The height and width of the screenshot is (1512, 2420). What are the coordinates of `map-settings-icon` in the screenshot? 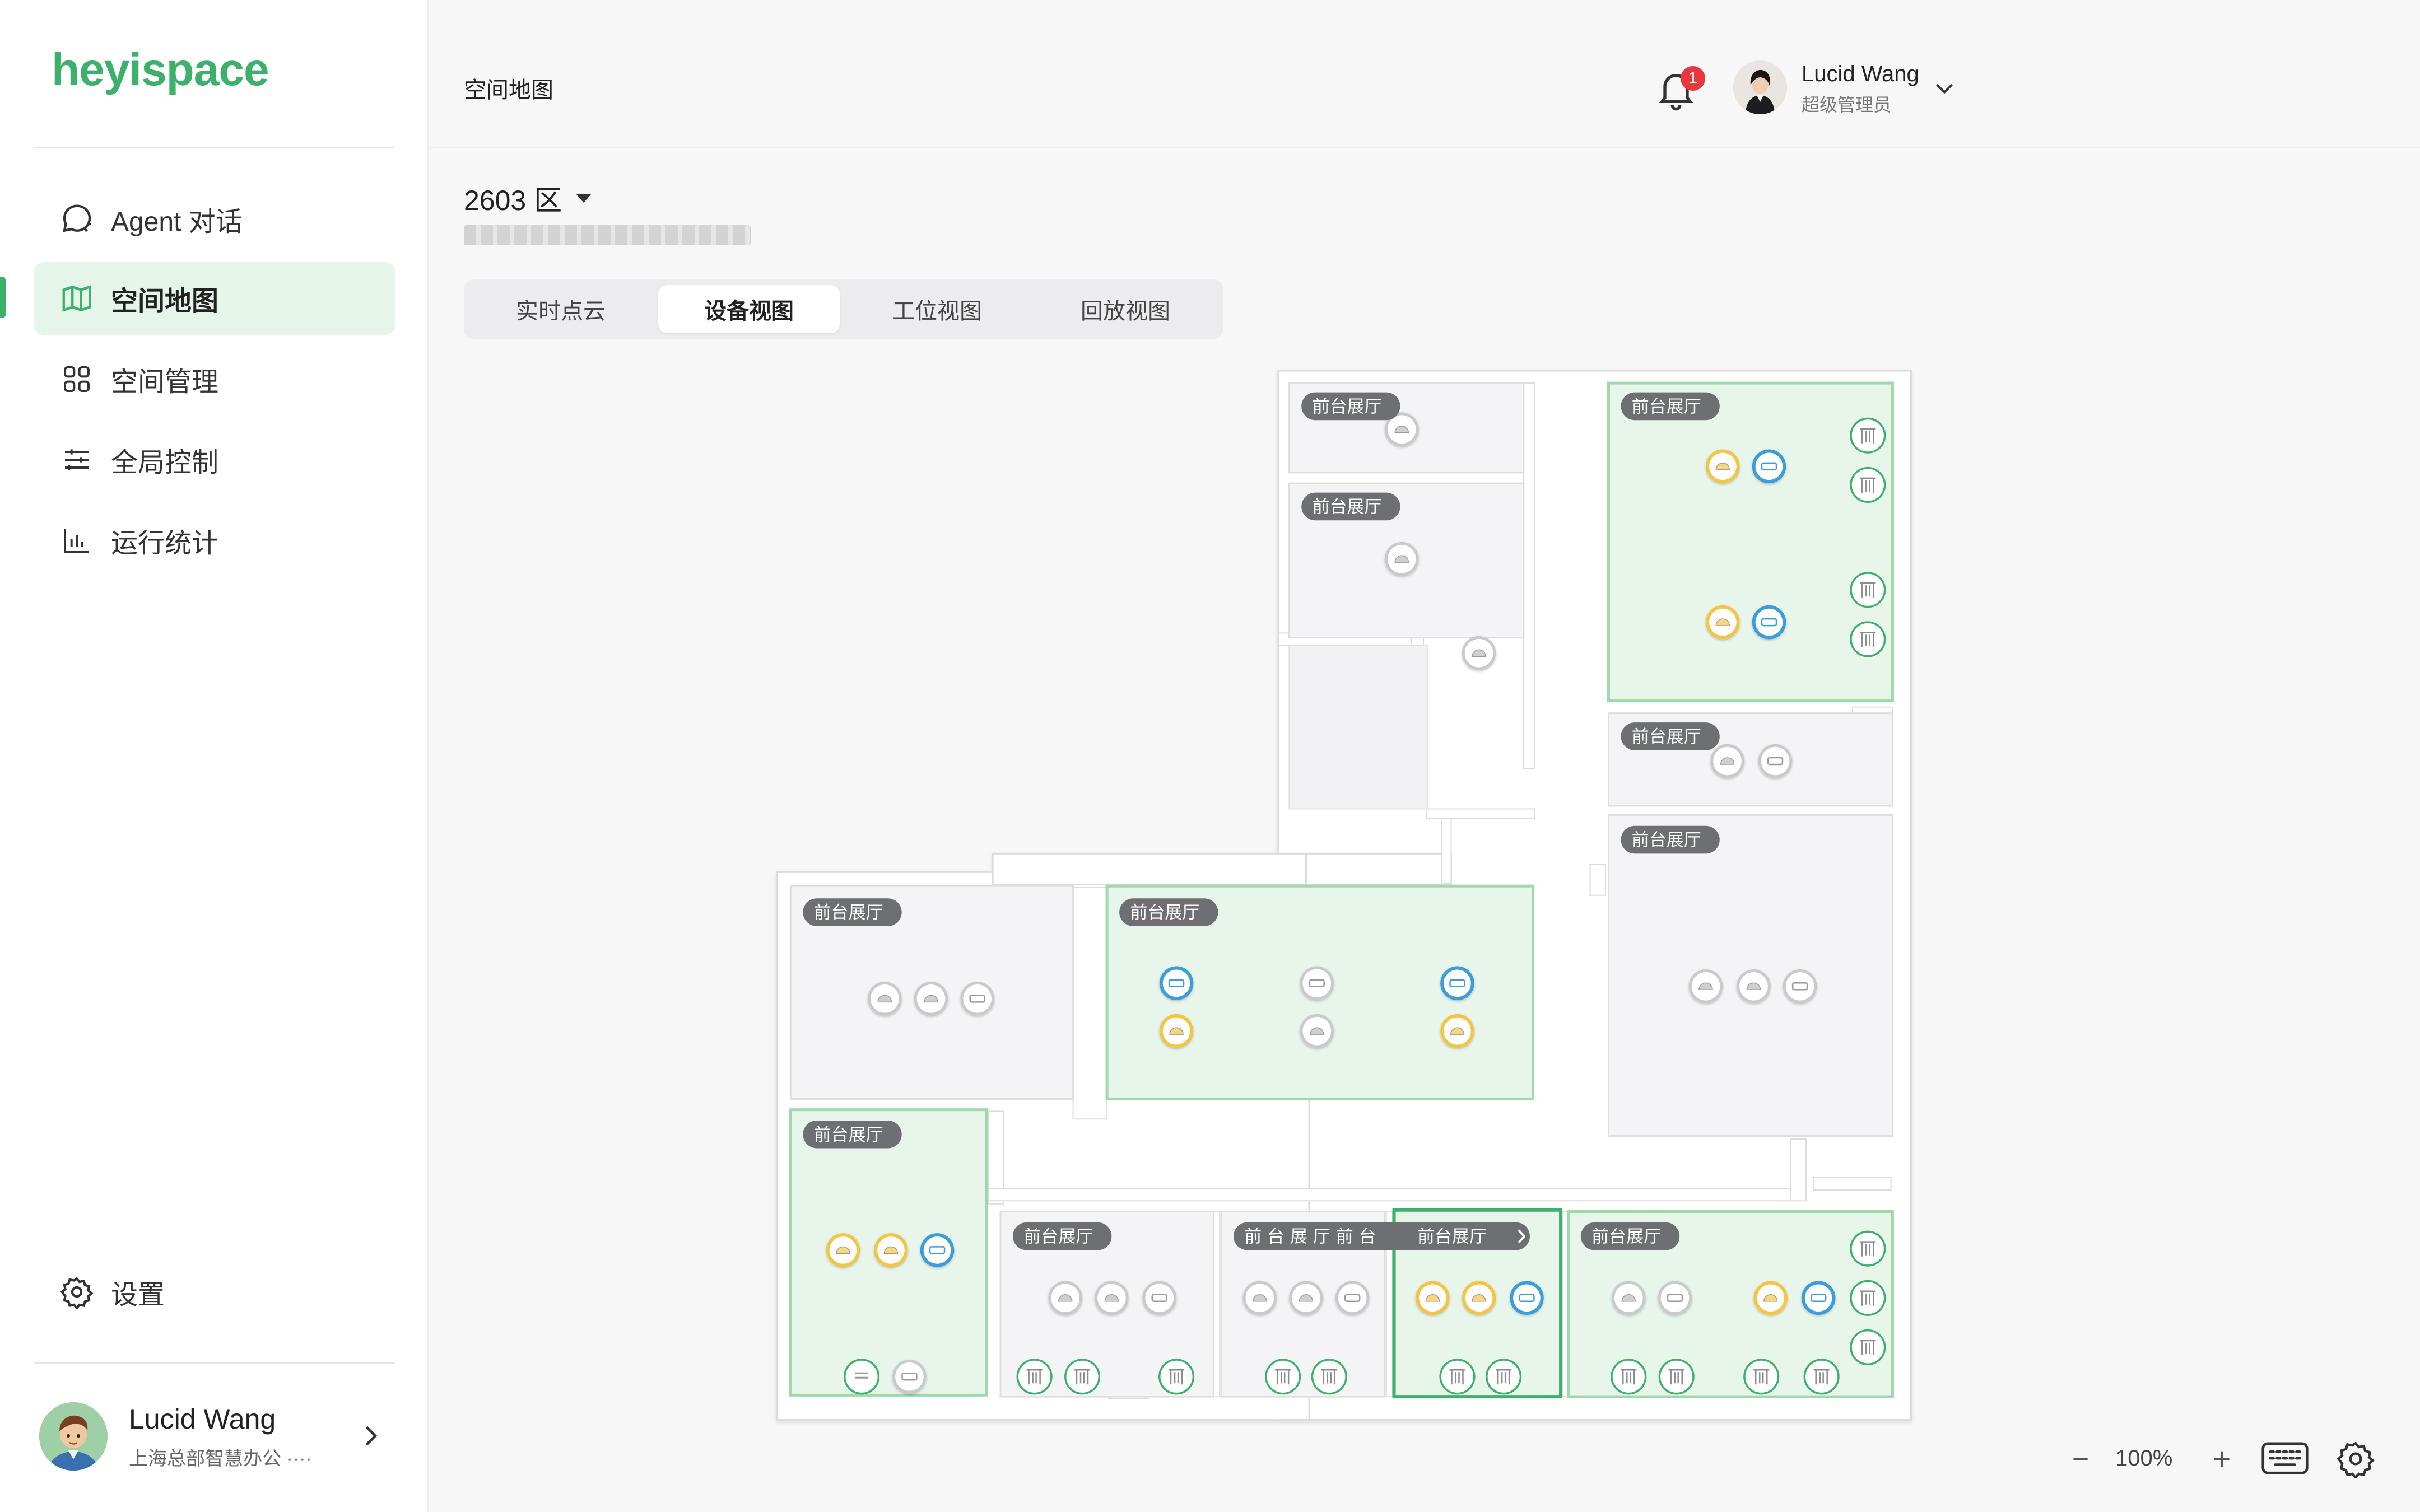 It's located at (2355, 1460).